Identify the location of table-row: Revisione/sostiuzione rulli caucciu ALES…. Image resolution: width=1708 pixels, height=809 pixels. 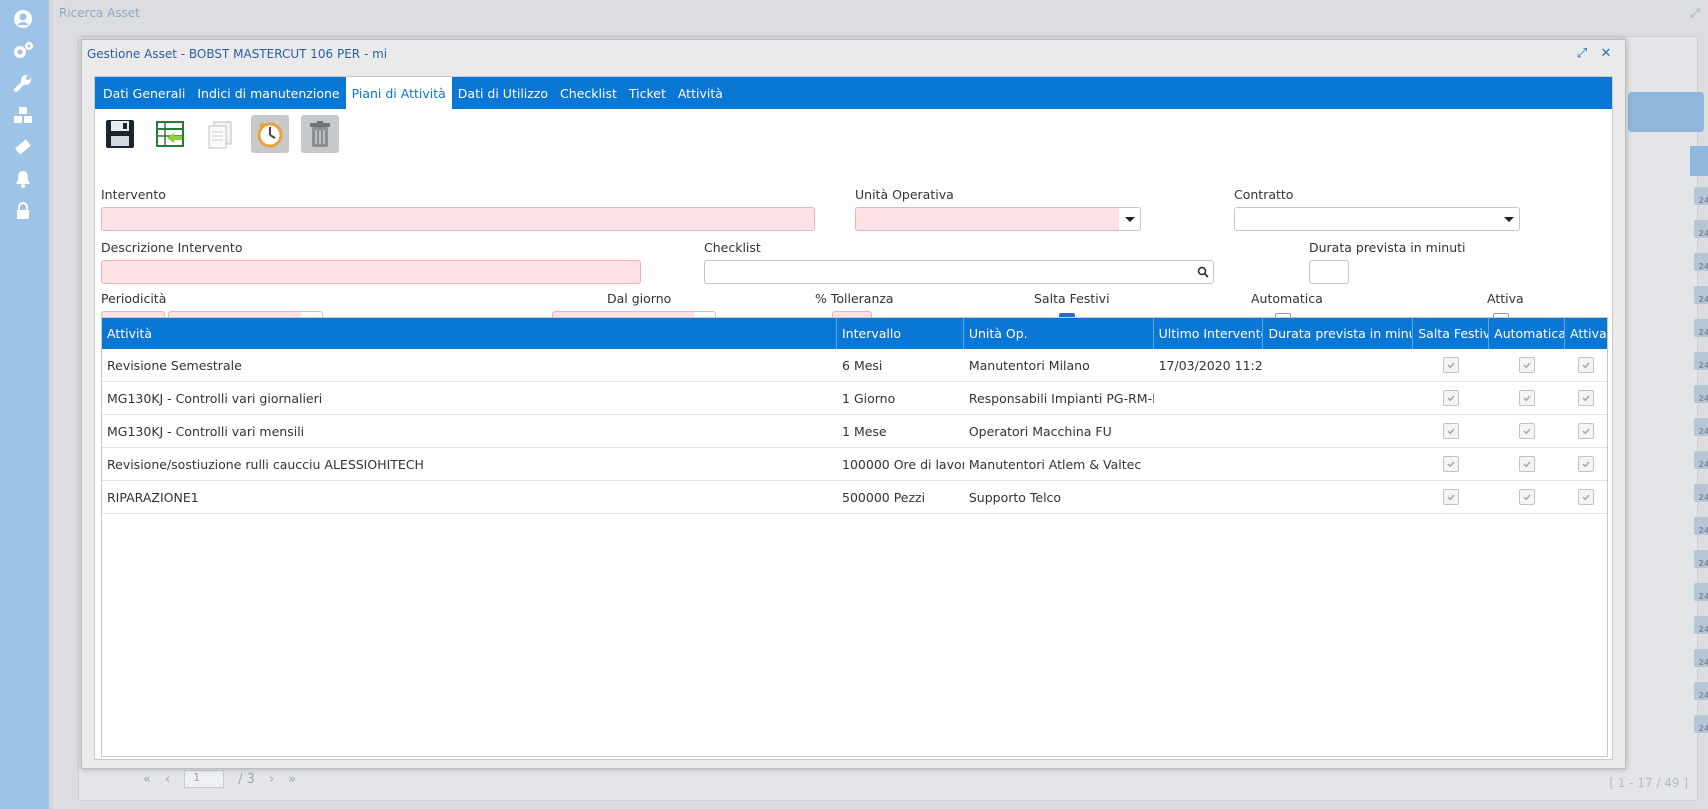
(854, 464).